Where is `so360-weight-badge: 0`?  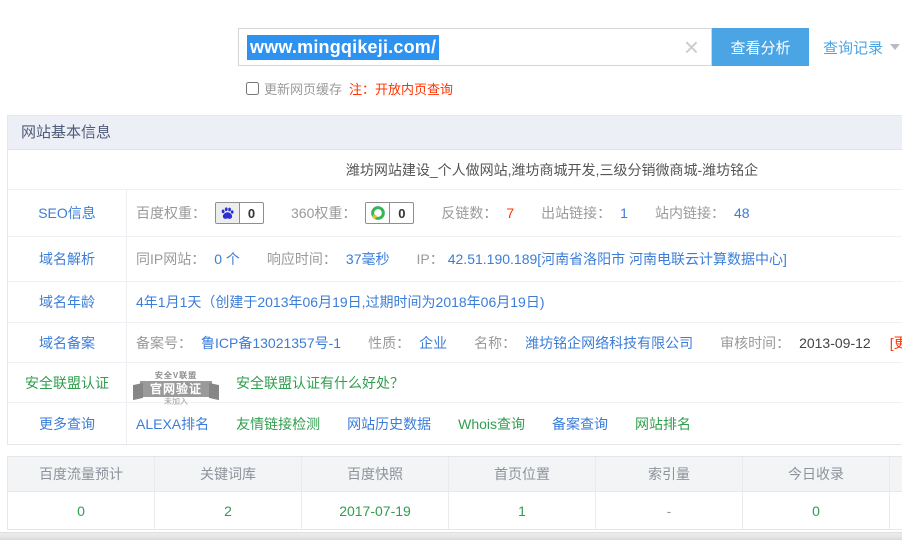 so360-weight-badge: 0 is located at coordinates (390, 213).